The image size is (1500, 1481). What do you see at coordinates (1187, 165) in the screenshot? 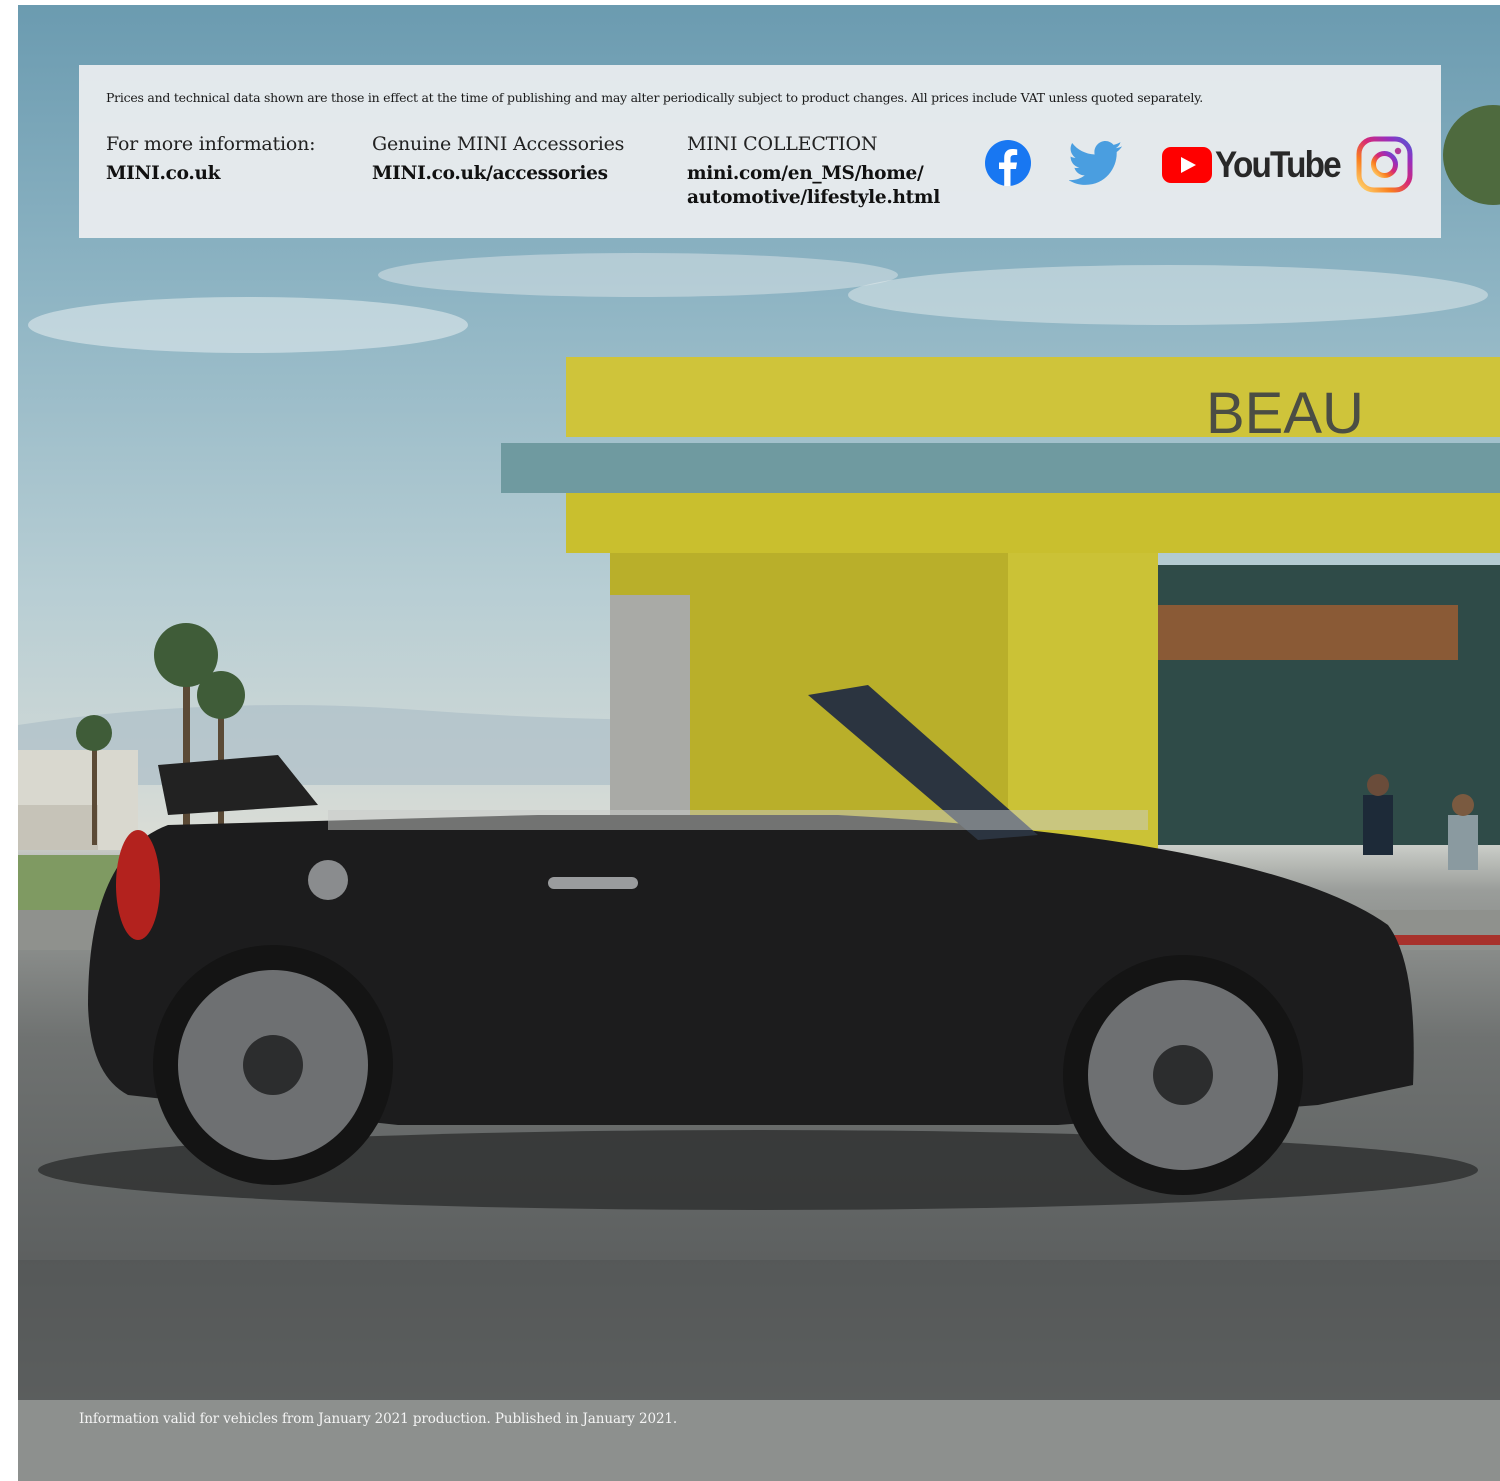
I see `youtube-icon` at bounding box center [1187, 165].